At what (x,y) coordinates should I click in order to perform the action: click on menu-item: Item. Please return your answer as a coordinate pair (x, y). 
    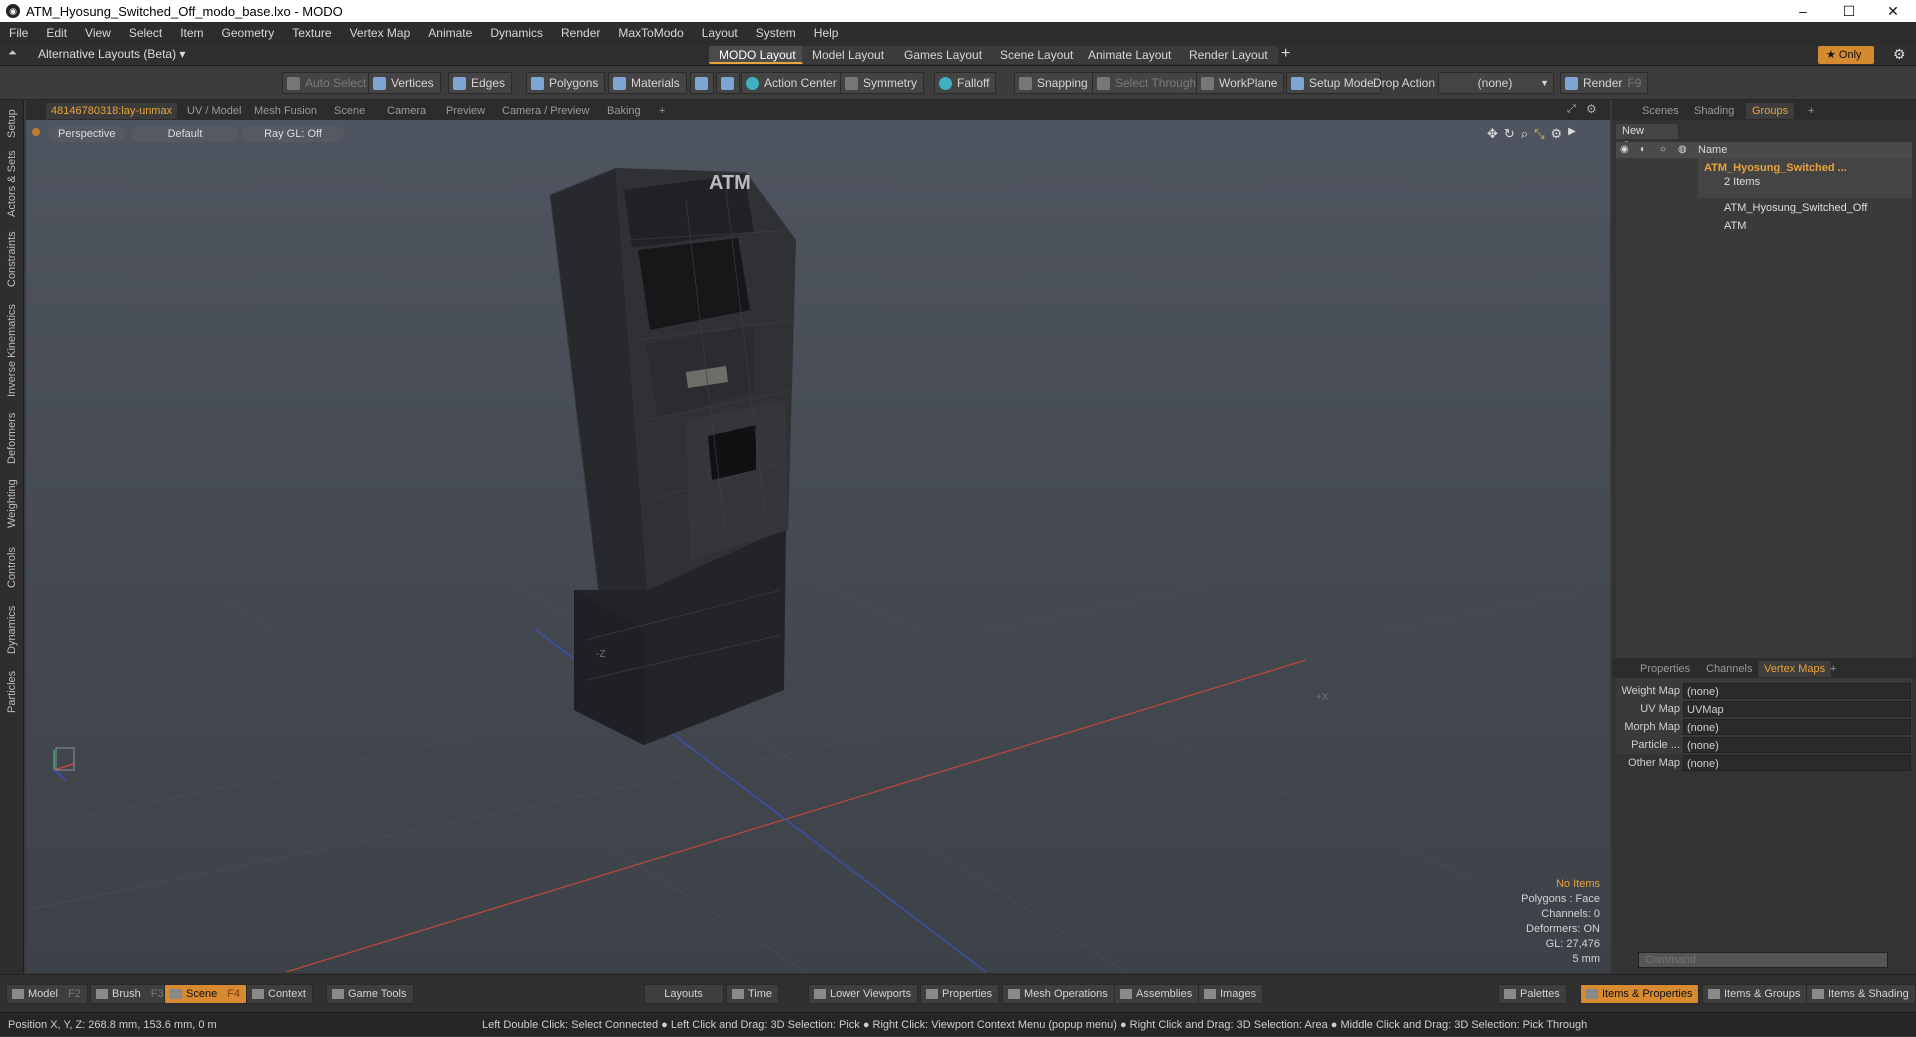
    Looking at the image, I should click on (191, 33).